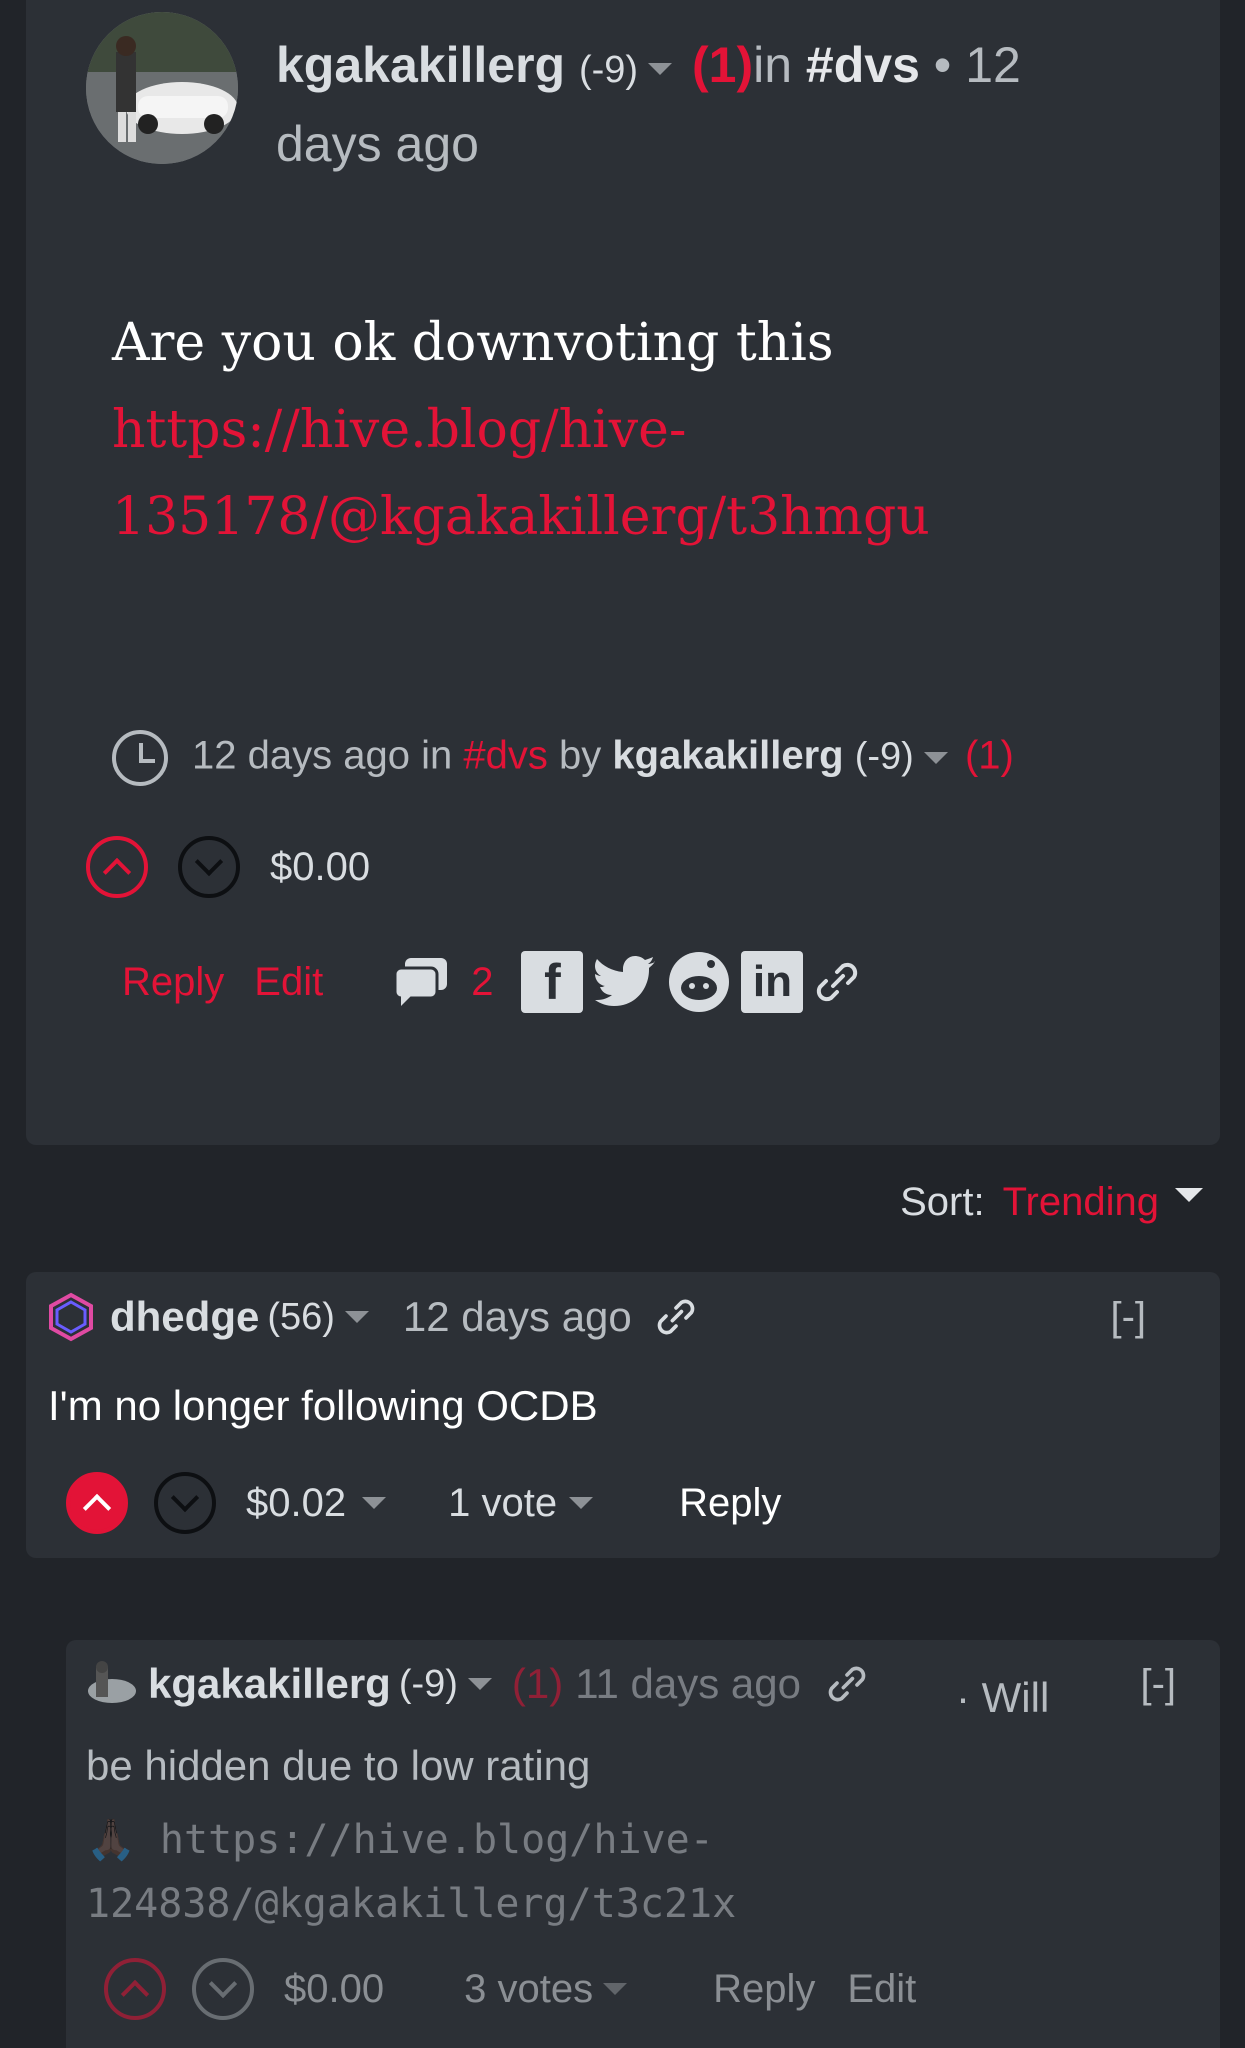 This screenshot has width=1245, height=2048. I want to click on footer-community: #dvs, so click(505, 756).